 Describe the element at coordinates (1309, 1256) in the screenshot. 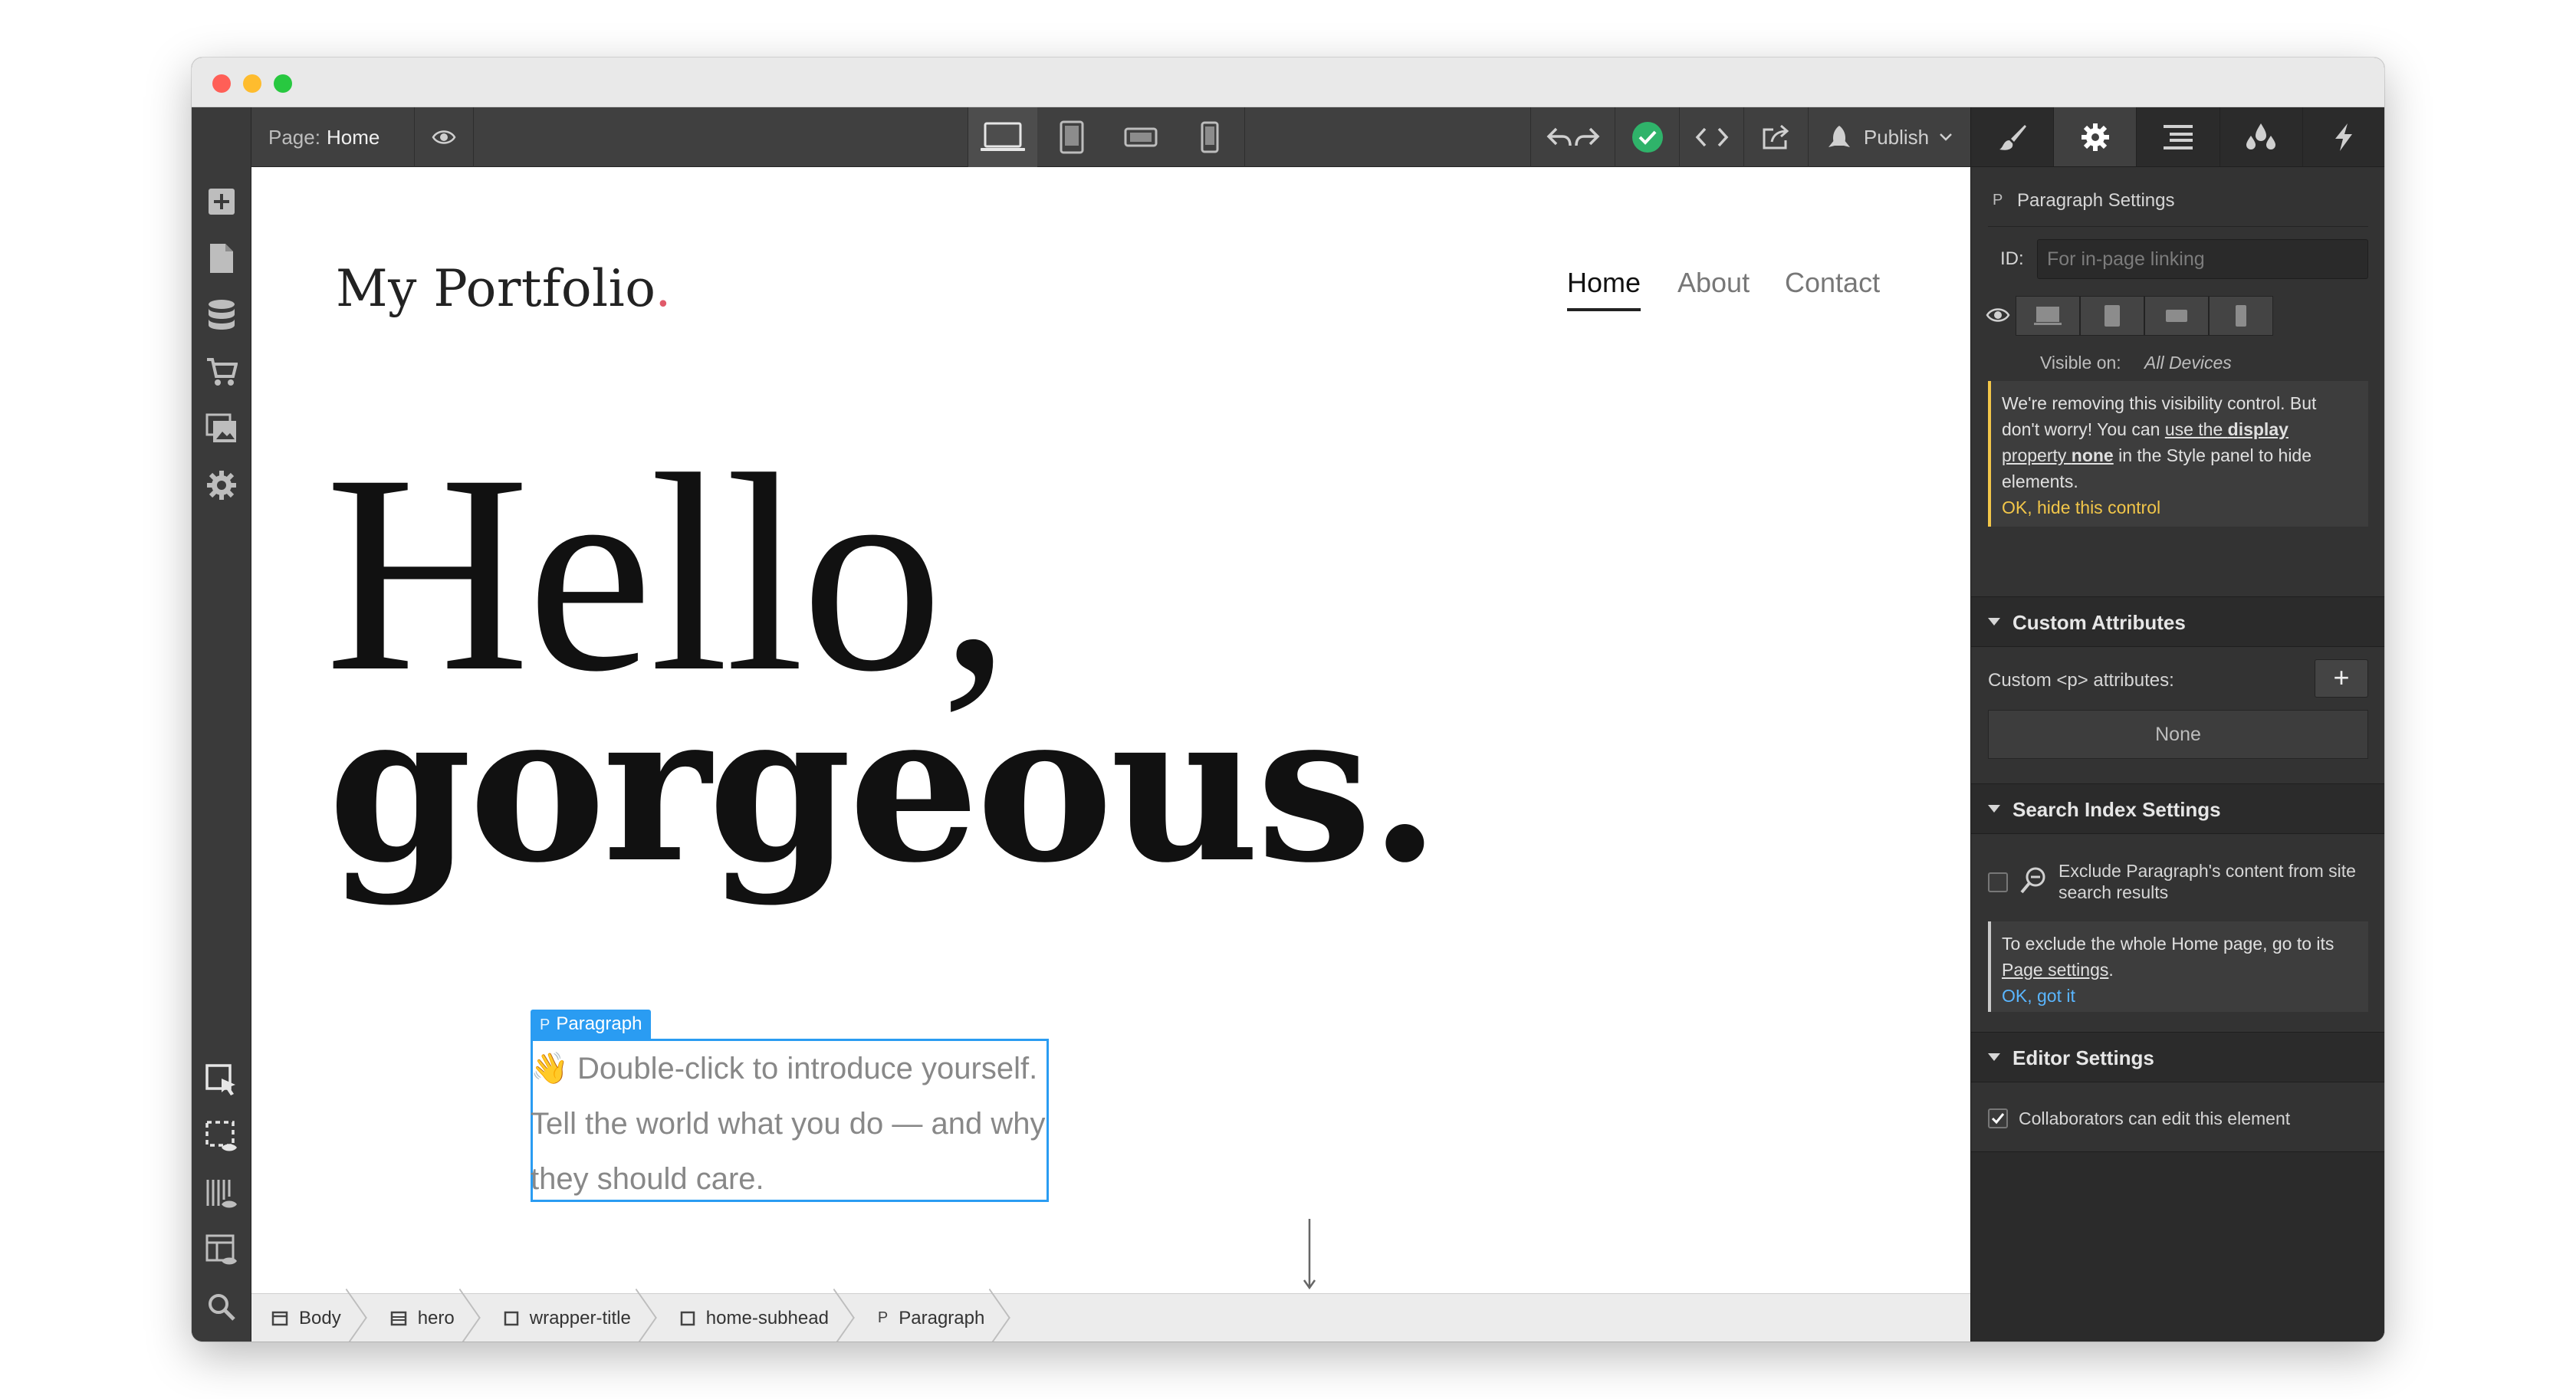

I see `scroll-down-arrow-icon` at that location.